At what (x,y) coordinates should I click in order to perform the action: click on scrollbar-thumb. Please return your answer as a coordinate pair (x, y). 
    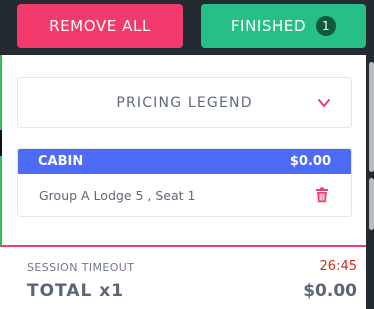
    Looking at the image, I should click on (371, 117).